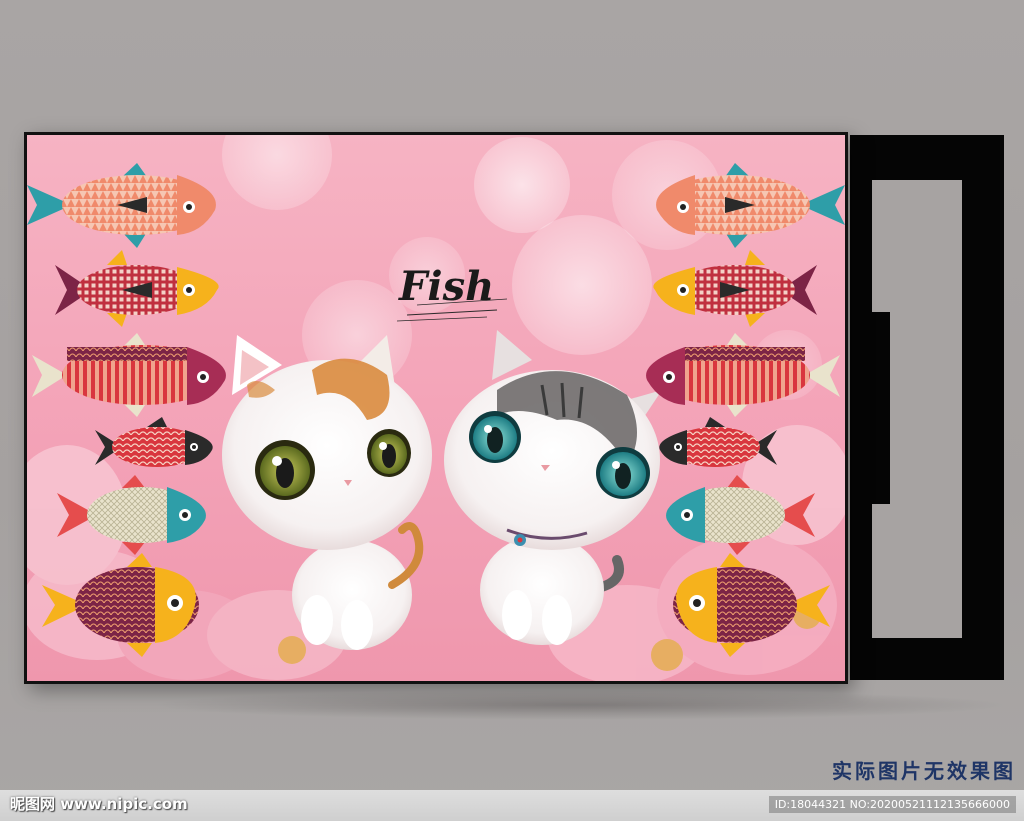  Describe the element at coordinates (99, 804) in the screenshot. I see `site-watermark: 昵图网 www.nipic.com` at that location.